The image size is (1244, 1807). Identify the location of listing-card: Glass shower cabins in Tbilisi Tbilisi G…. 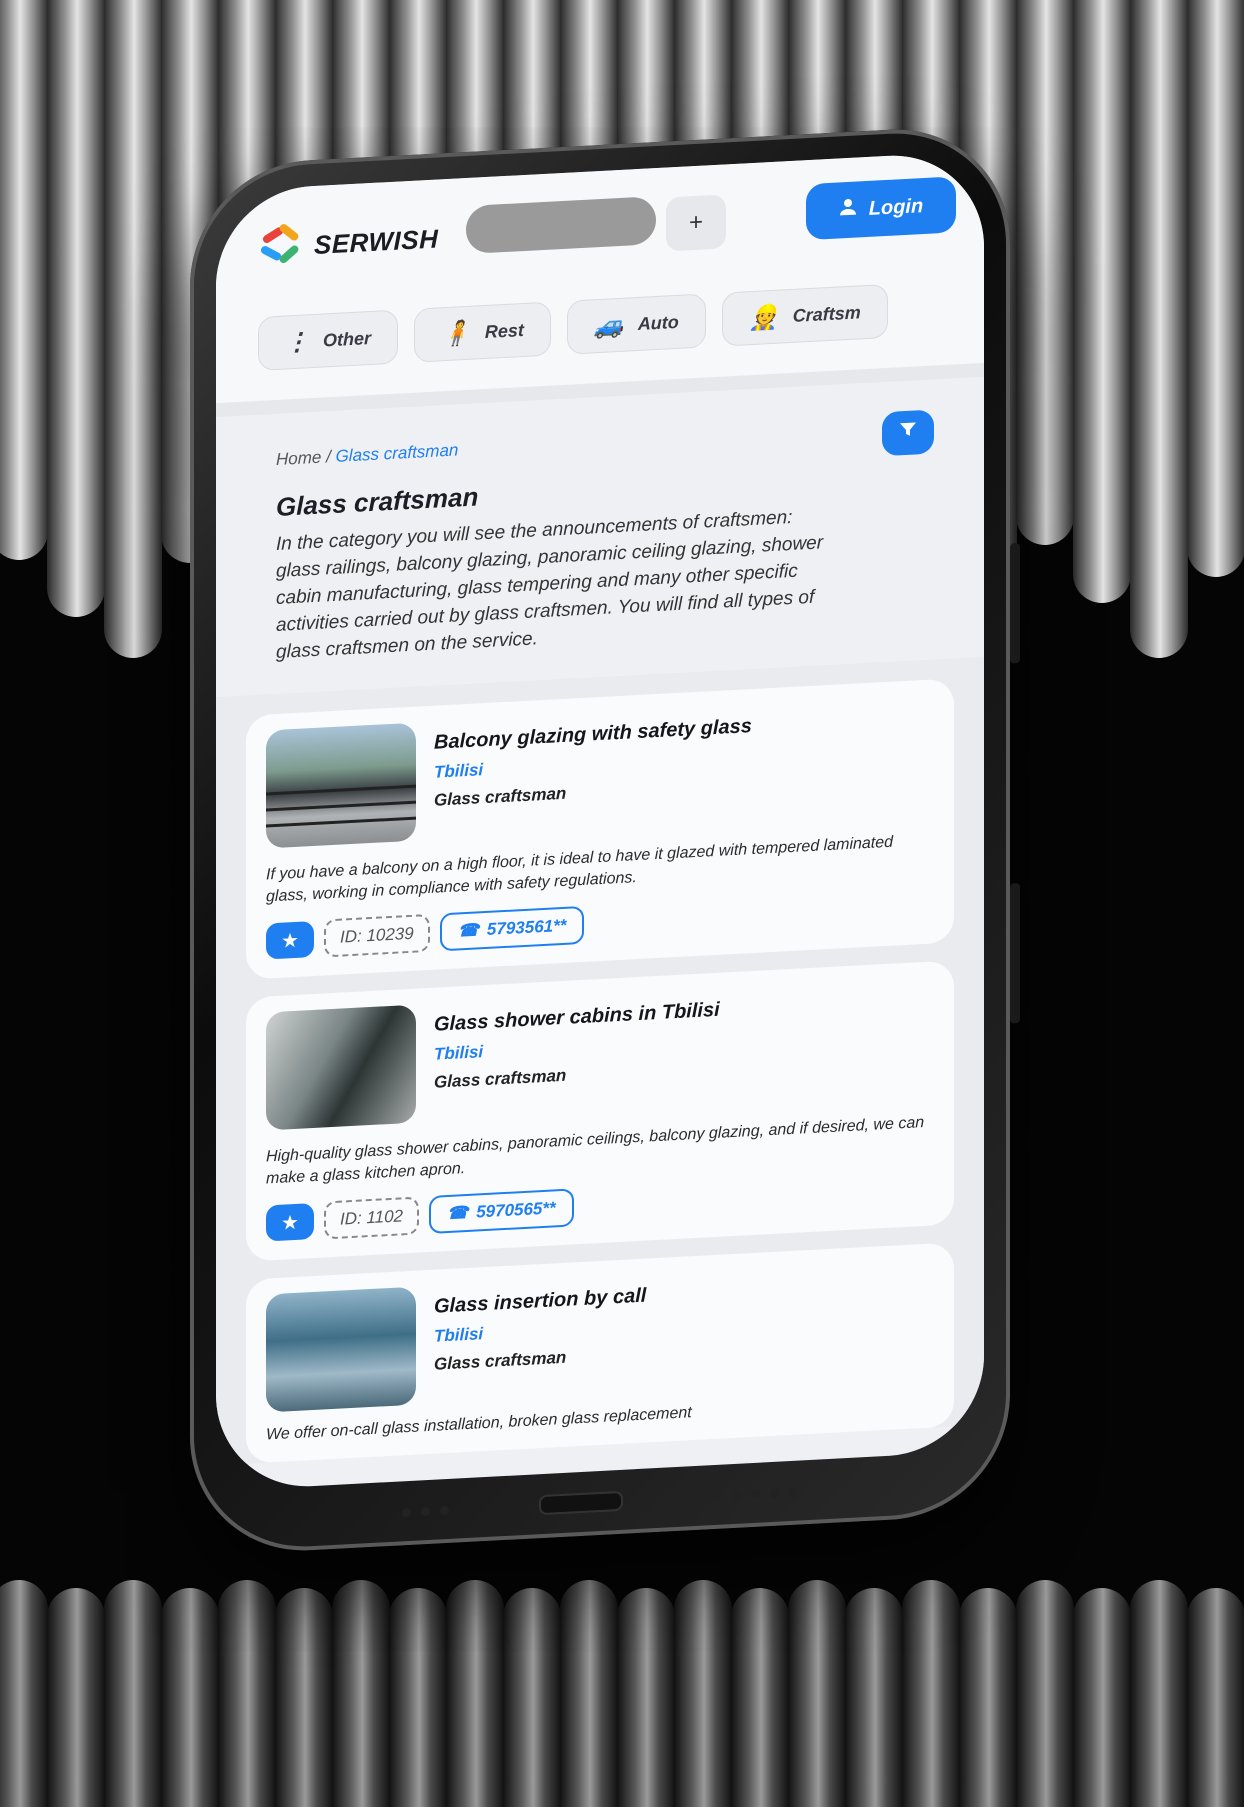
(600, 1111).